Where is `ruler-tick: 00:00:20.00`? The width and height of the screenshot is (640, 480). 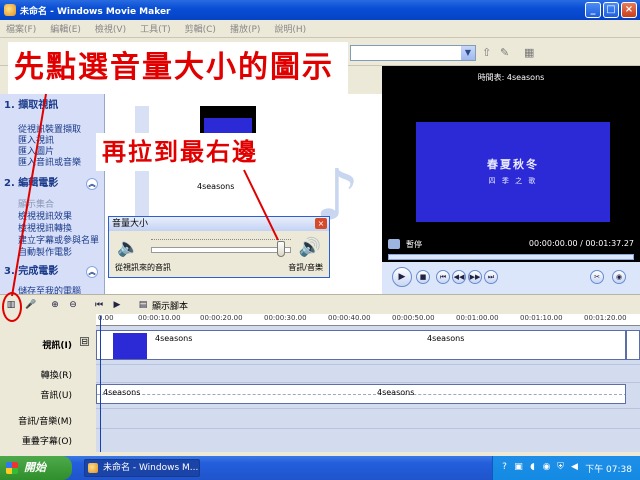
ruler-tick: 00:00:20.00 is located at coordinates (221, 318).